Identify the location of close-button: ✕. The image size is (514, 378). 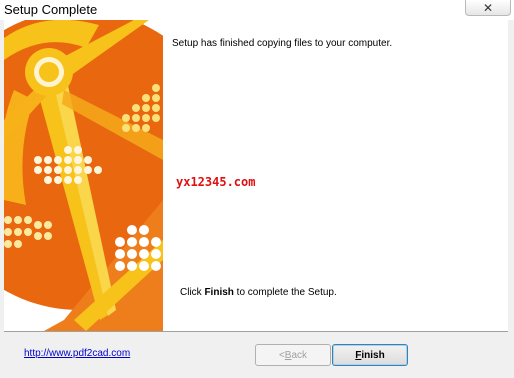
(488, 8).